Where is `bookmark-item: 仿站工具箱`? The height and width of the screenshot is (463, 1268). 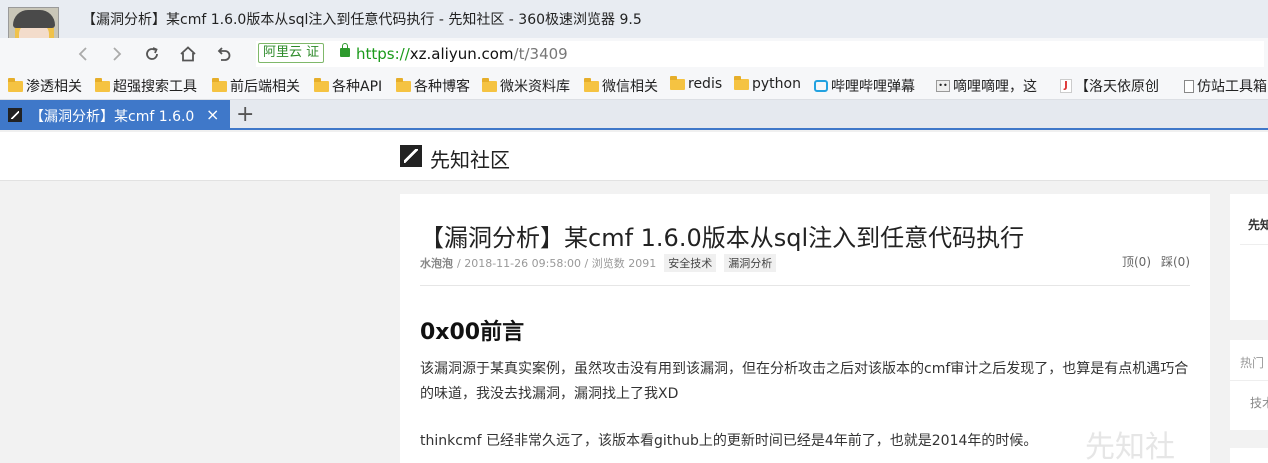 bookmark-item: 仿站工具箱 is located at coordinates (1225, 86).